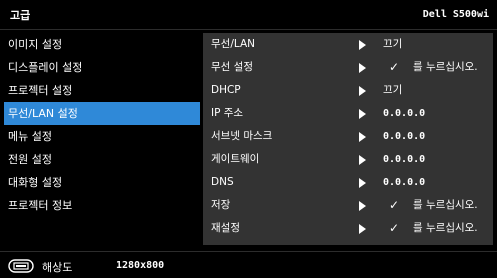 This screenshot has height=278, width=497. Describe the element at coordinates (348, 90) in the screenshot. I see `setting-row-dhcp: DHCP 끄기` at that location.